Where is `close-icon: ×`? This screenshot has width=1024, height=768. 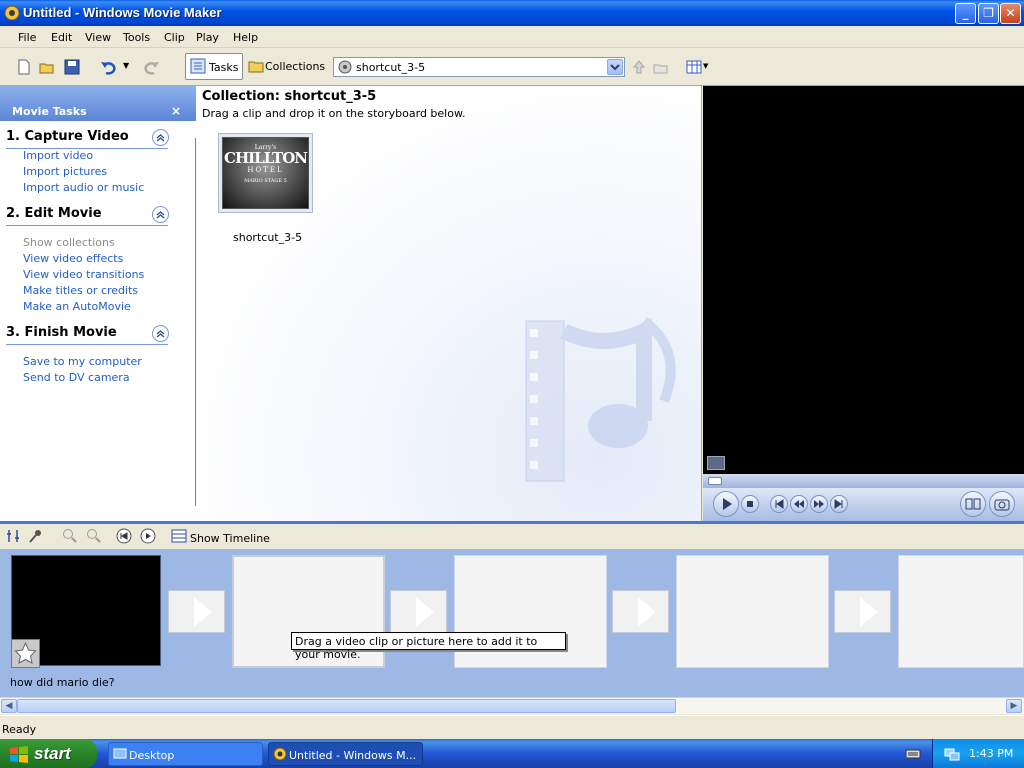 close-icon: × is located at coordinates (176, 111).